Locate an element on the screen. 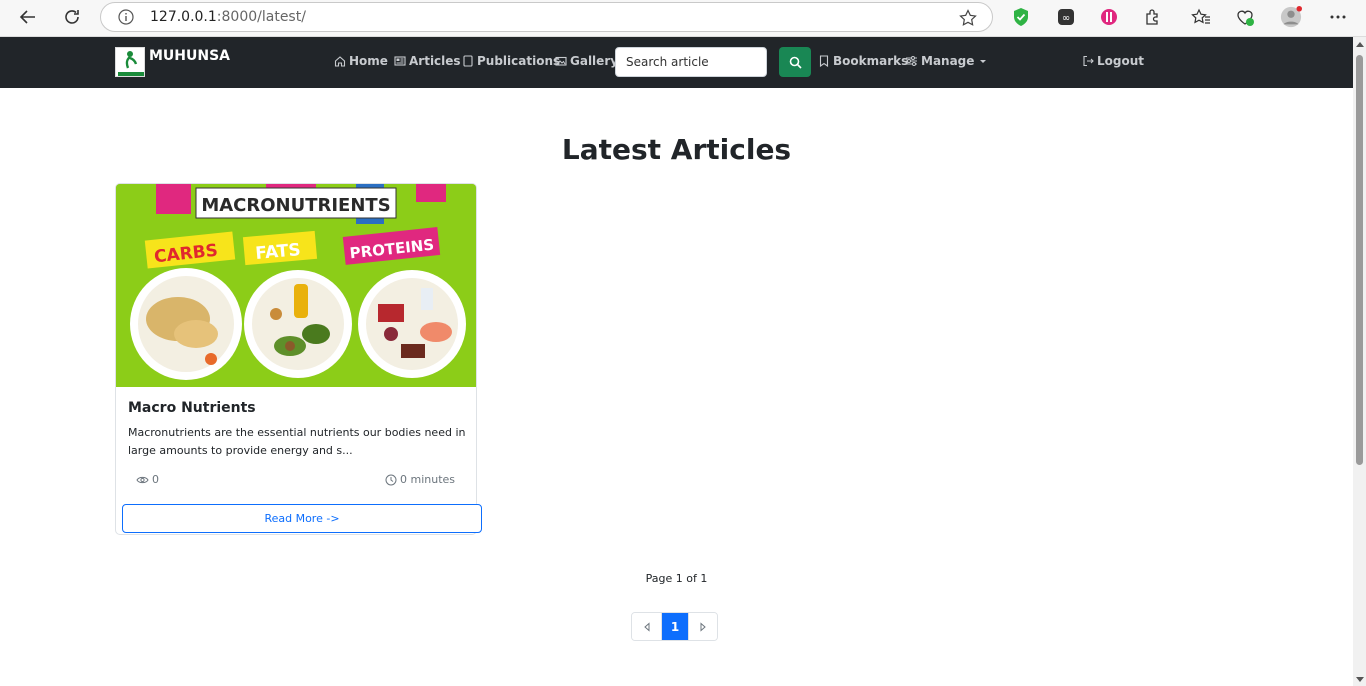 The image size is (1366, 686). next-page-button is located at coordinates (702, 626).